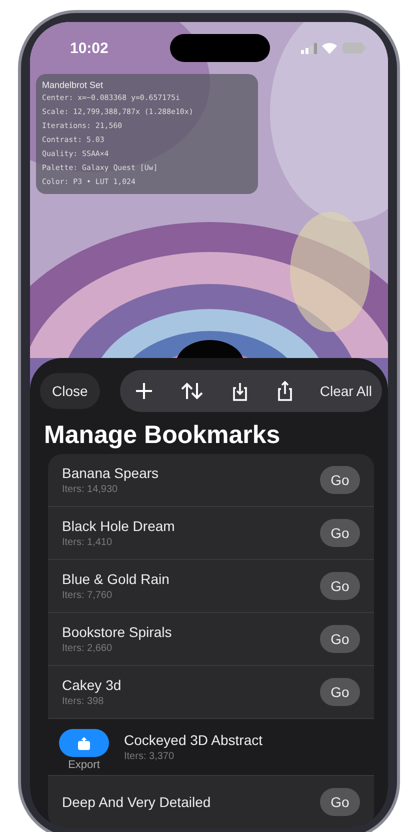 The image size is (414, 832). What do you see at coordinates (70, 391) in the screenshot?
I see `close-button: Close` at bounding box center [70, 391].